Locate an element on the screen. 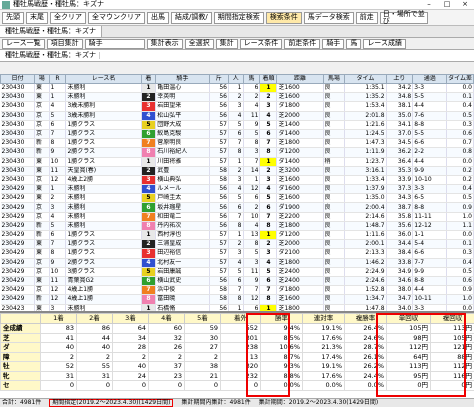  race-condition-button: レース条件 is located at coordinates (261, 43).